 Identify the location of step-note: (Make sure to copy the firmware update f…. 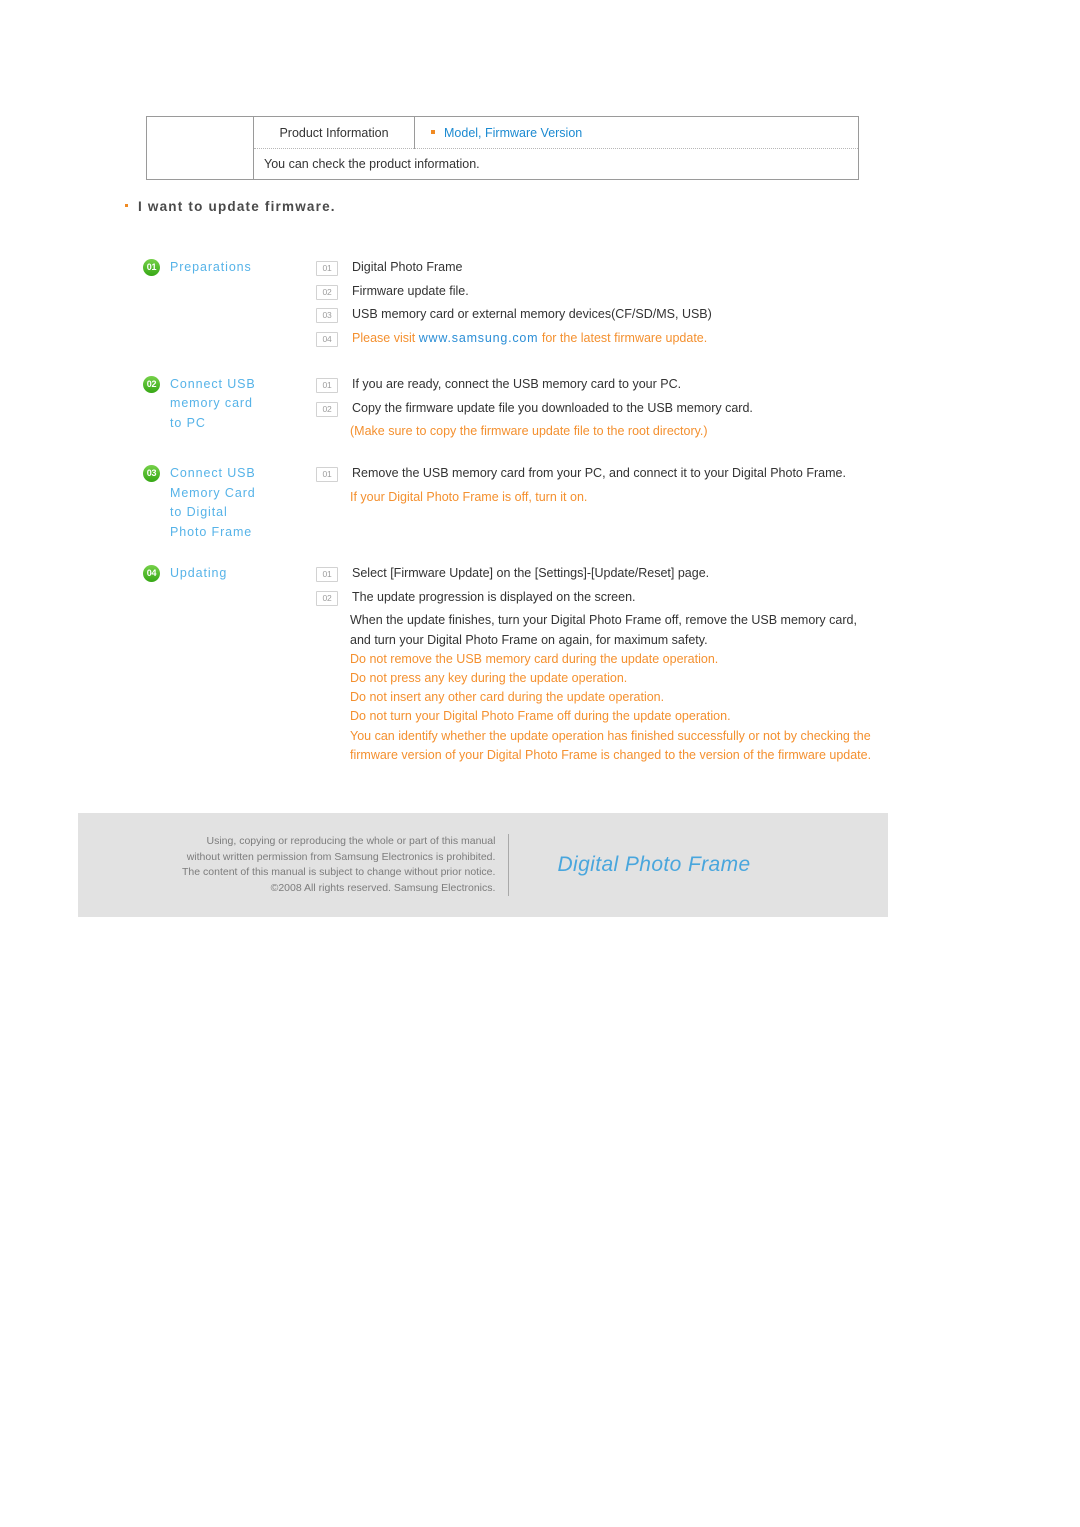
(529, 431).